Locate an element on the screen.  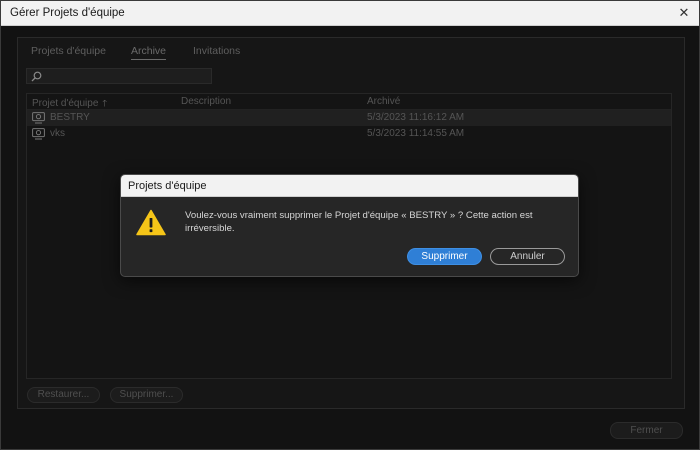
confirm-delete-button: Supprimer is located at coordinates (444, 256).